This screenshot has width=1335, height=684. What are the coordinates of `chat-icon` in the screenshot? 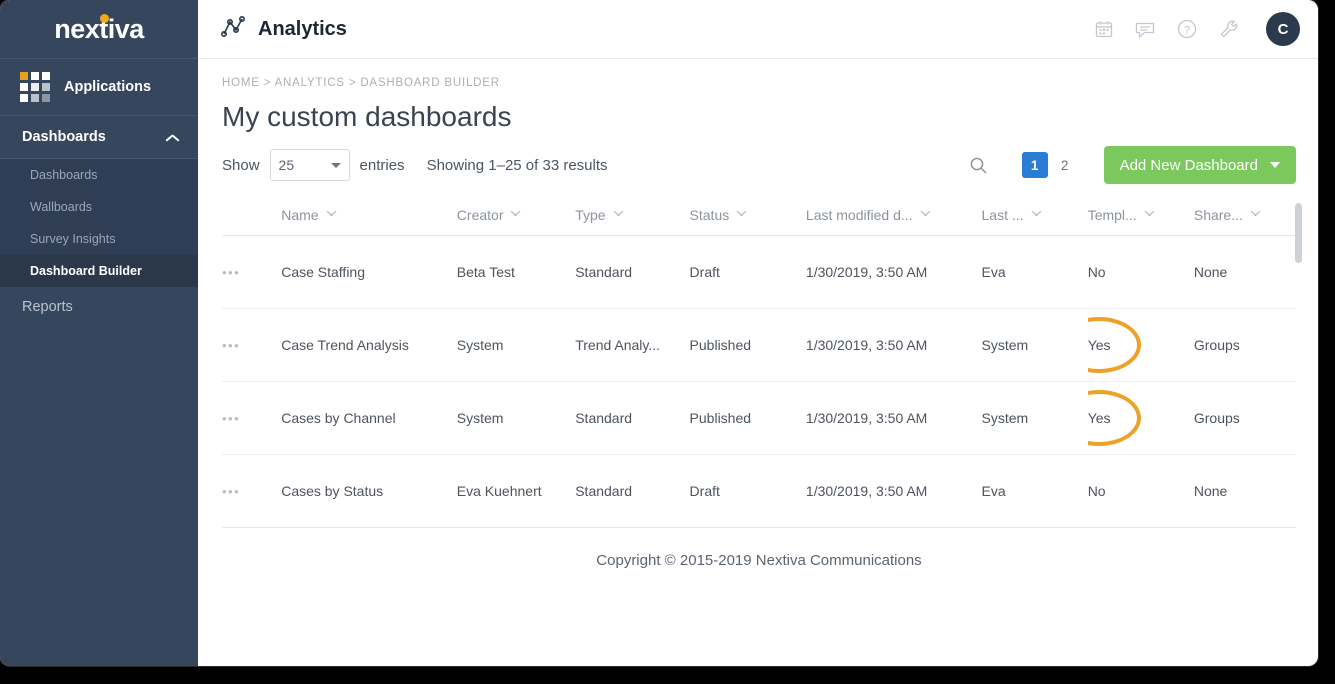 It's located at (1145, 29).